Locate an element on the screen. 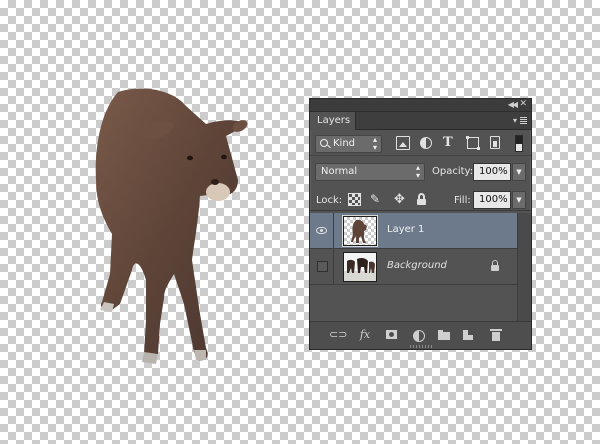 This screenshot has width=600, height=444. layer-name: Background is located at coordinates (417, 265).